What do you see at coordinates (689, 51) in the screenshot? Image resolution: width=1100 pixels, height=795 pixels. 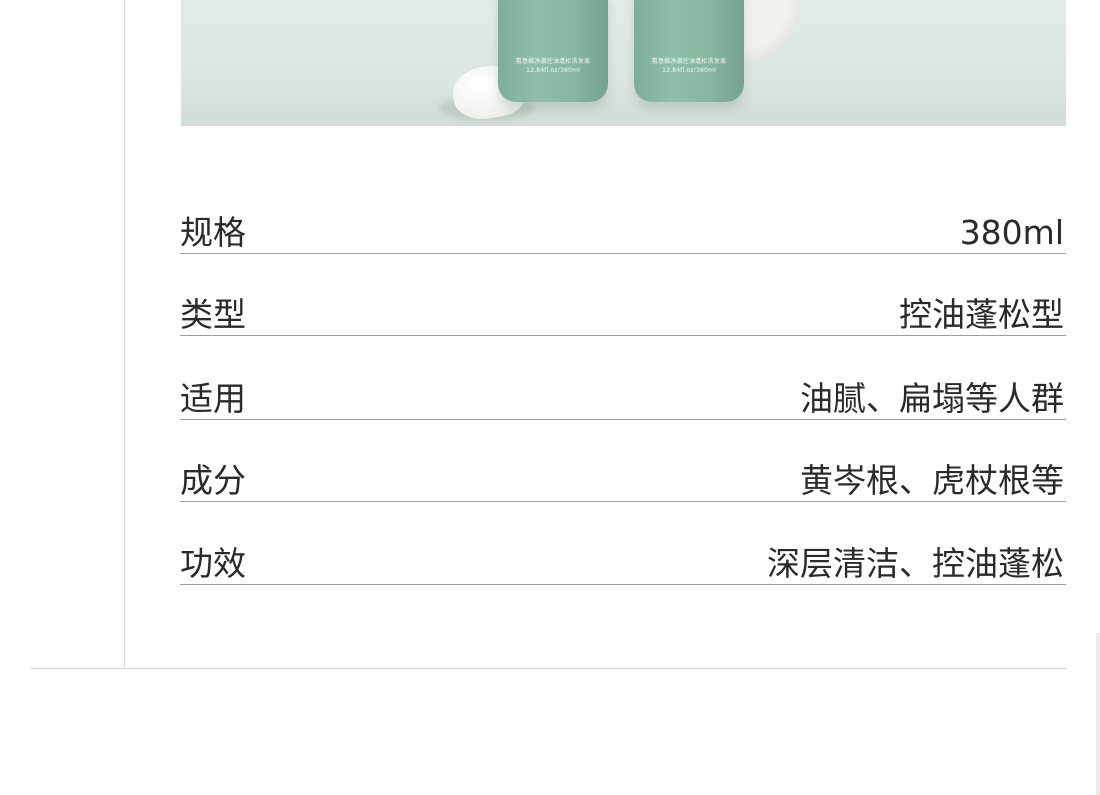 I see `shampoo-bottle-right: 氨基酸净澈控油蓬松洗发液 12.84fl.oz/380ml` at bounding box center [689, 51].